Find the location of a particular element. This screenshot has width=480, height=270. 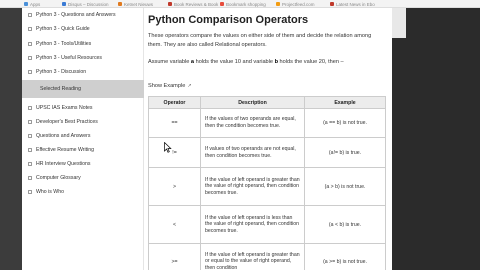

sidebar-item: Effective Resume Writing is located at coordinates (83, 150).